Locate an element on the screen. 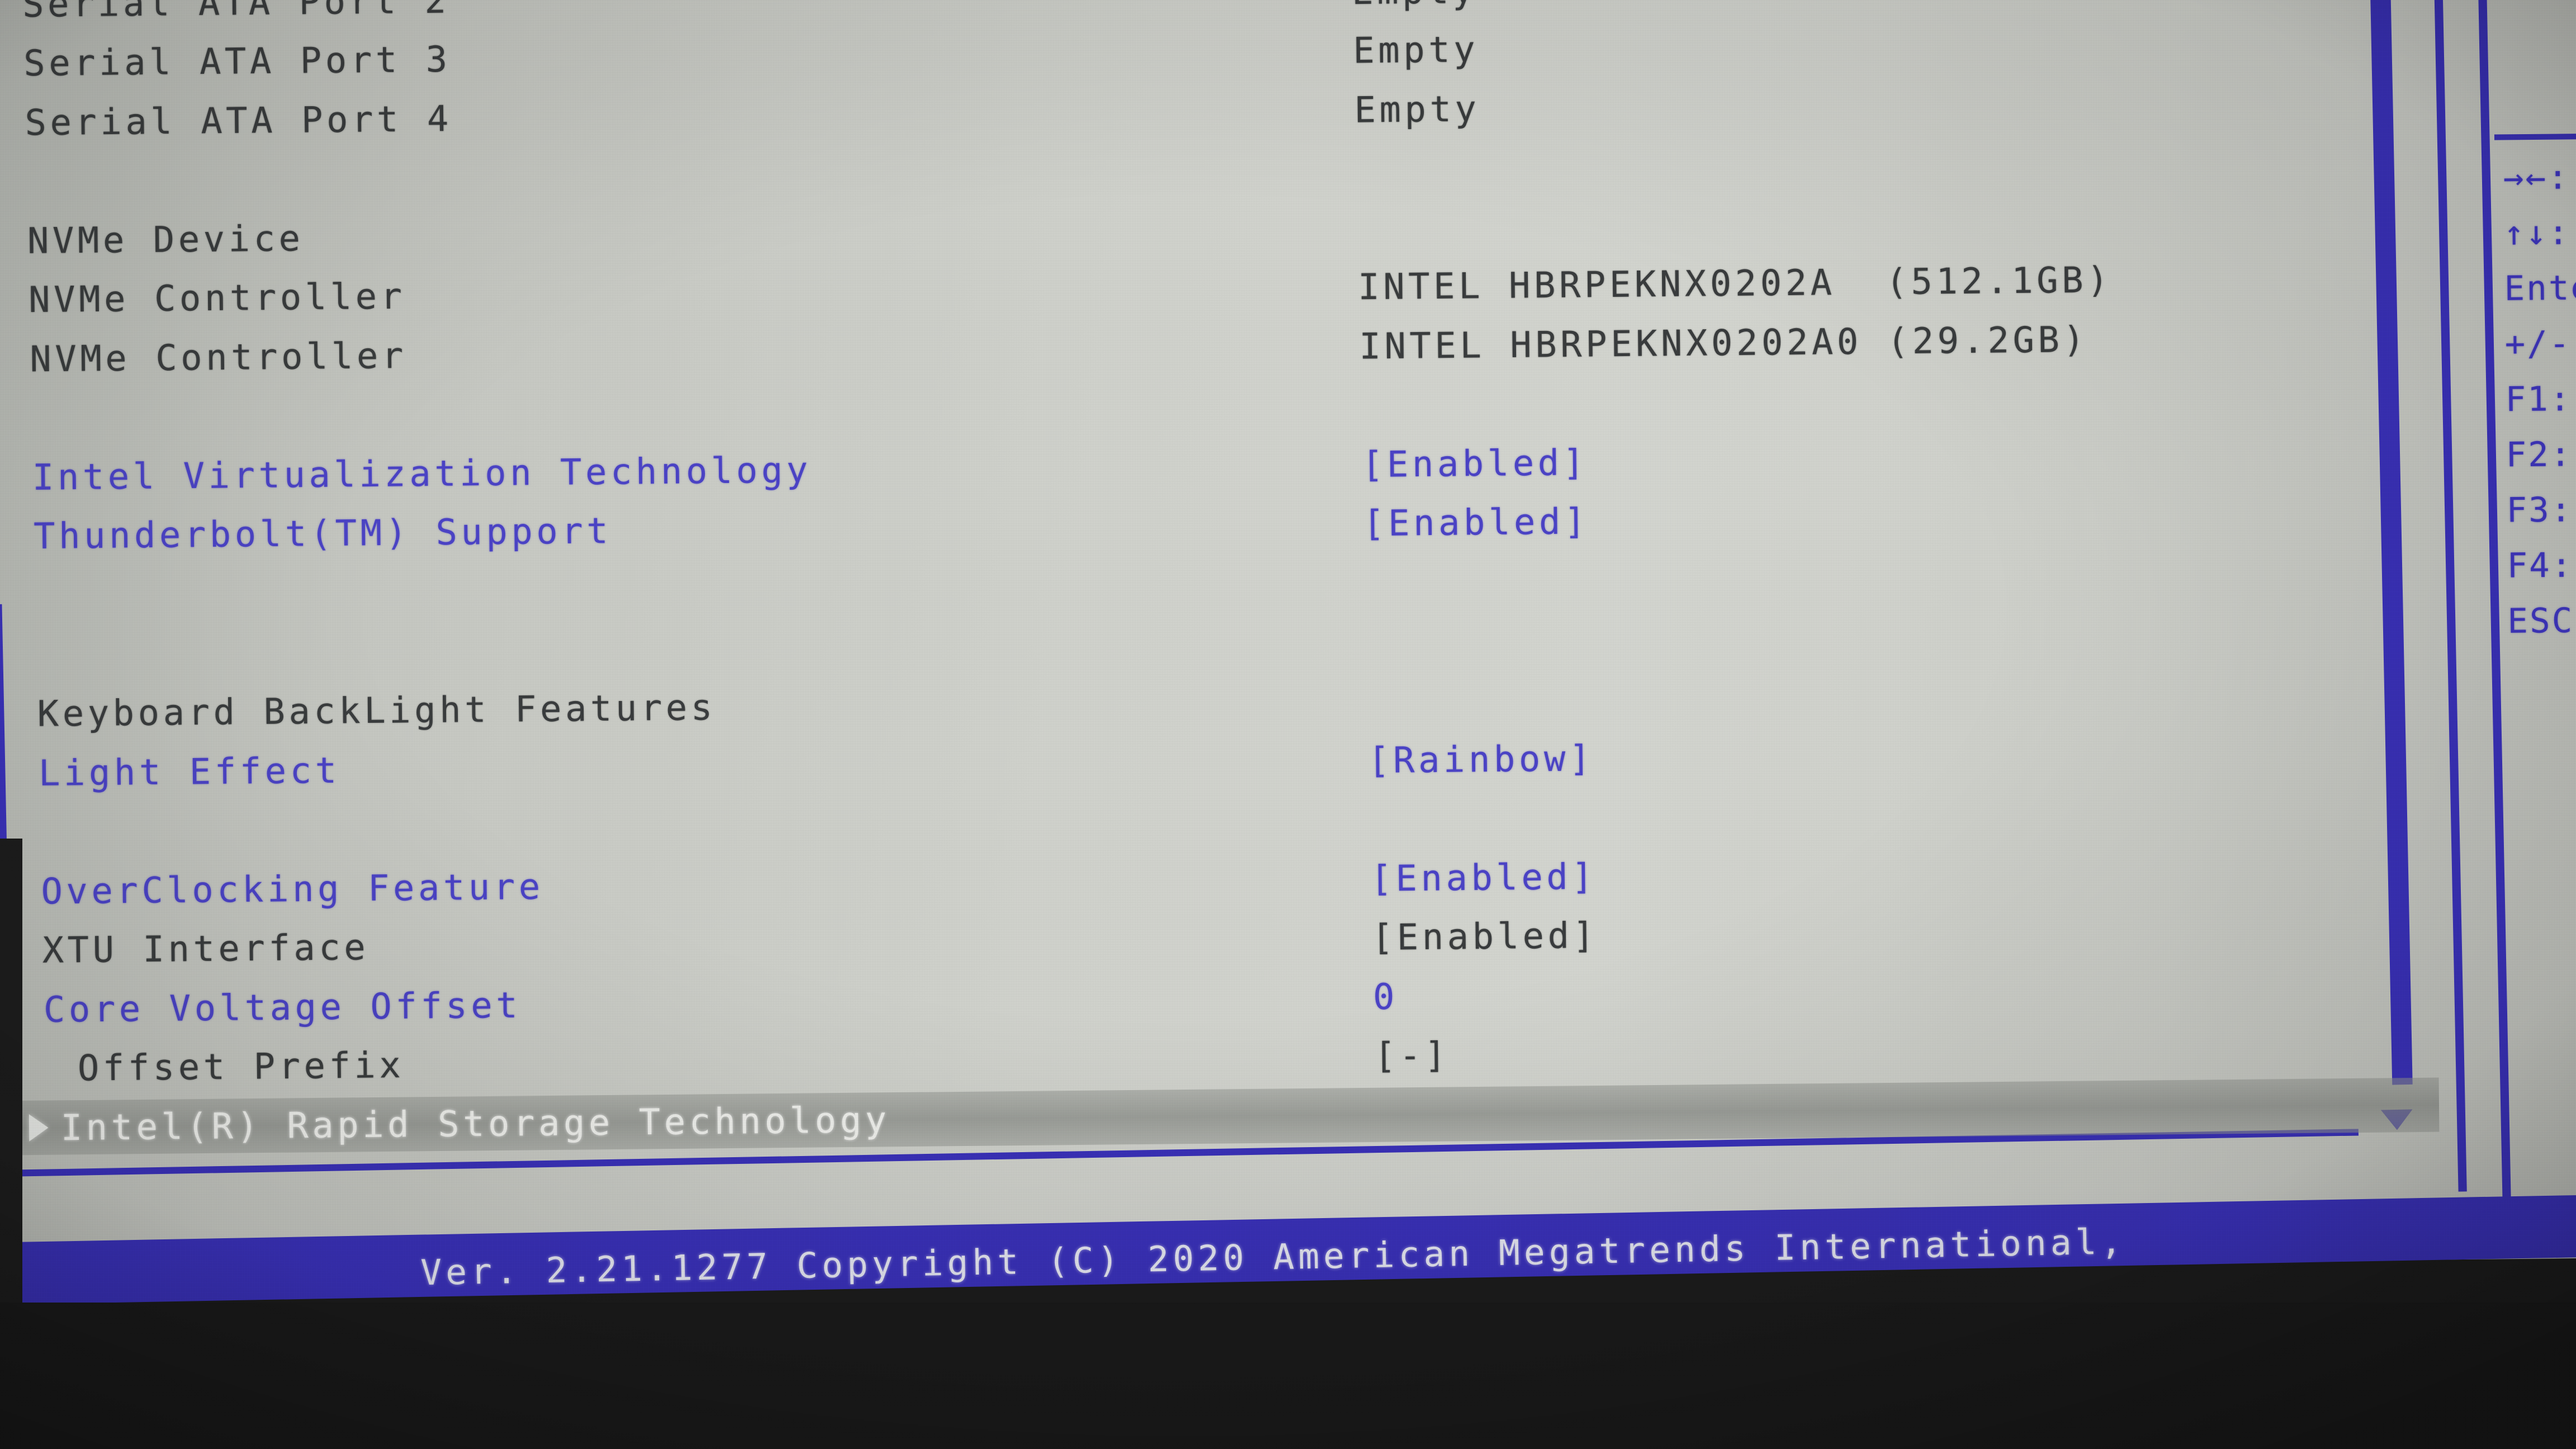 The width and height of the screenshot is (2576, 1449). setting-label: Keyboard BackLight Features is located at coordinates (377, 710).